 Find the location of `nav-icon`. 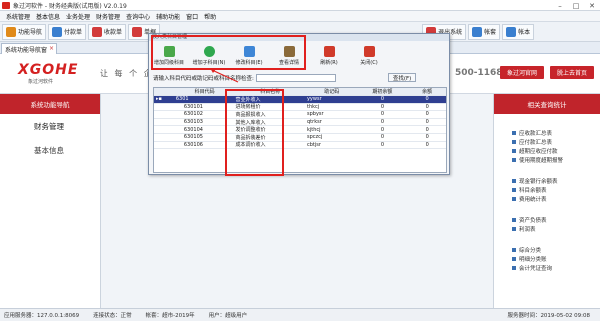

nav-icon is located at coordinates (11, 31).